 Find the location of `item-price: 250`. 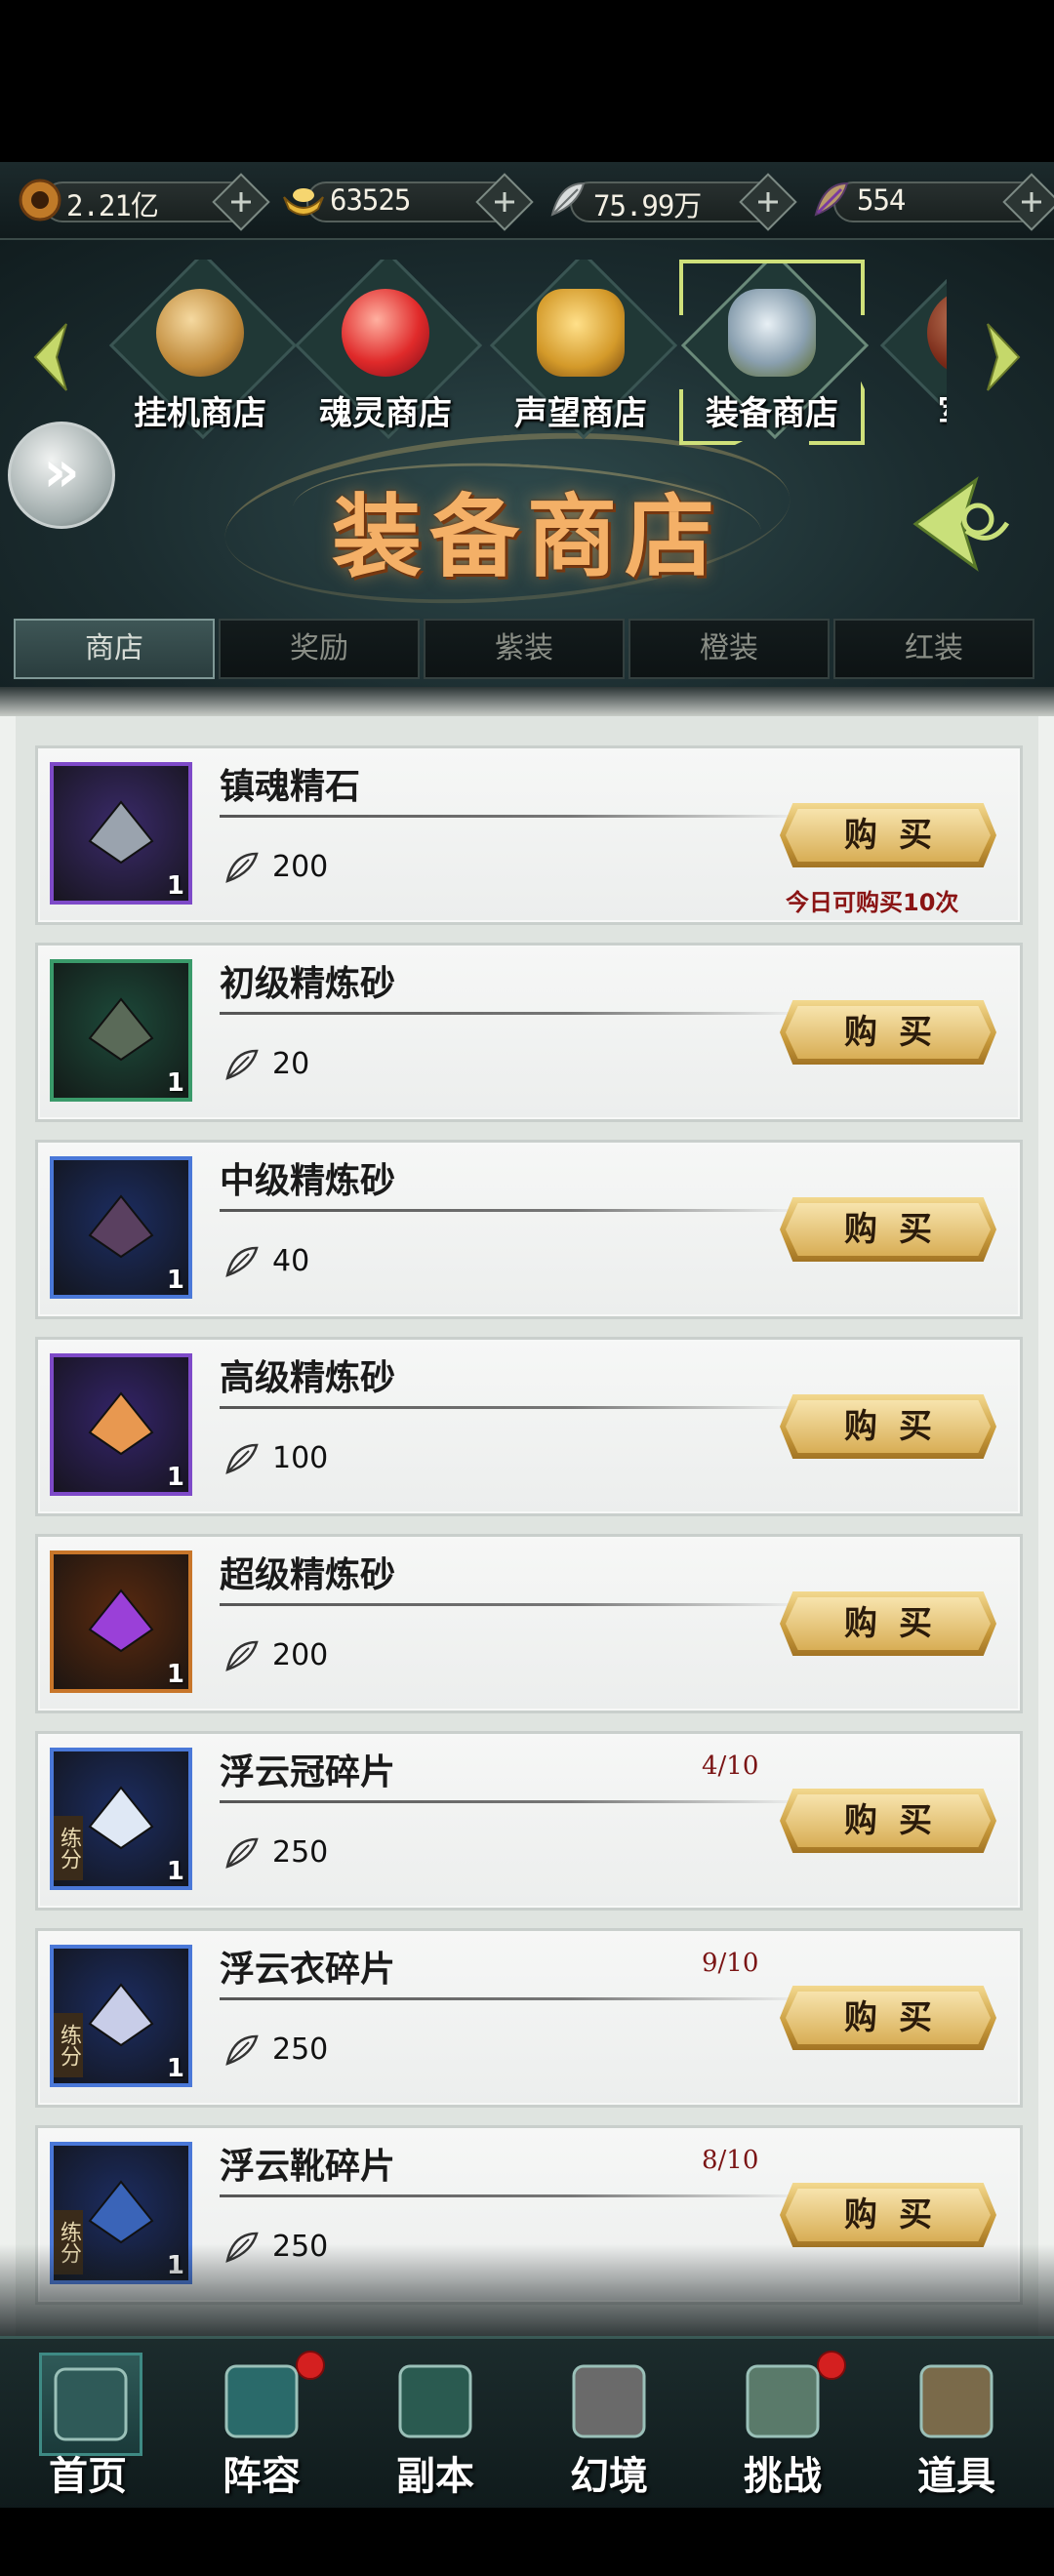

item-price: 250 is located at coordinates (301, 2050).